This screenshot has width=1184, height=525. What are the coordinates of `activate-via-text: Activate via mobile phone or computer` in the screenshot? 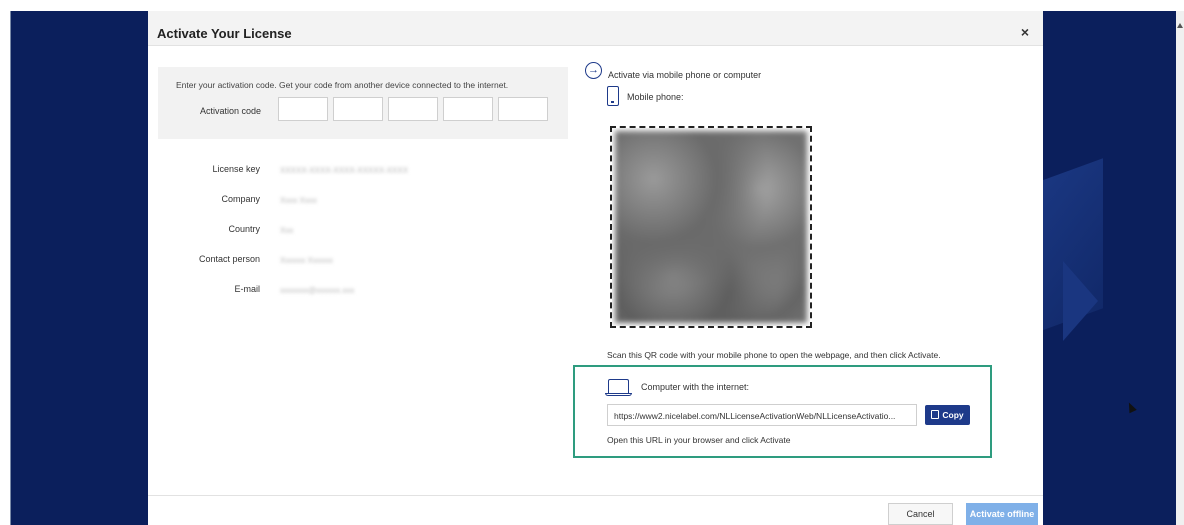 It's located at (685, 75).